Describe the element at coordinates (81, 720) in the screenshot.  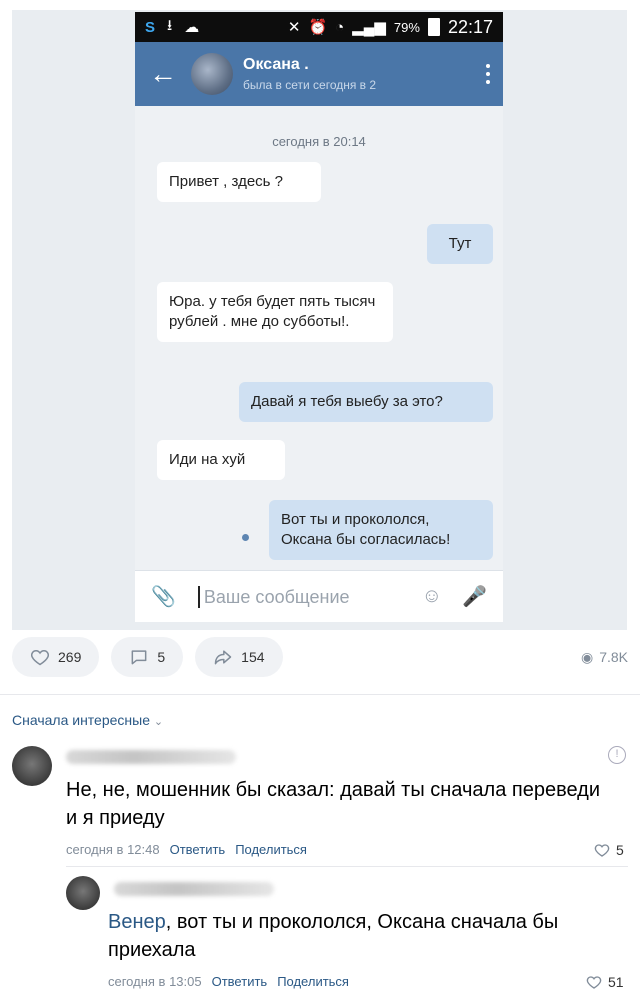
I see `sort-label: Сначала интересные` at that location.